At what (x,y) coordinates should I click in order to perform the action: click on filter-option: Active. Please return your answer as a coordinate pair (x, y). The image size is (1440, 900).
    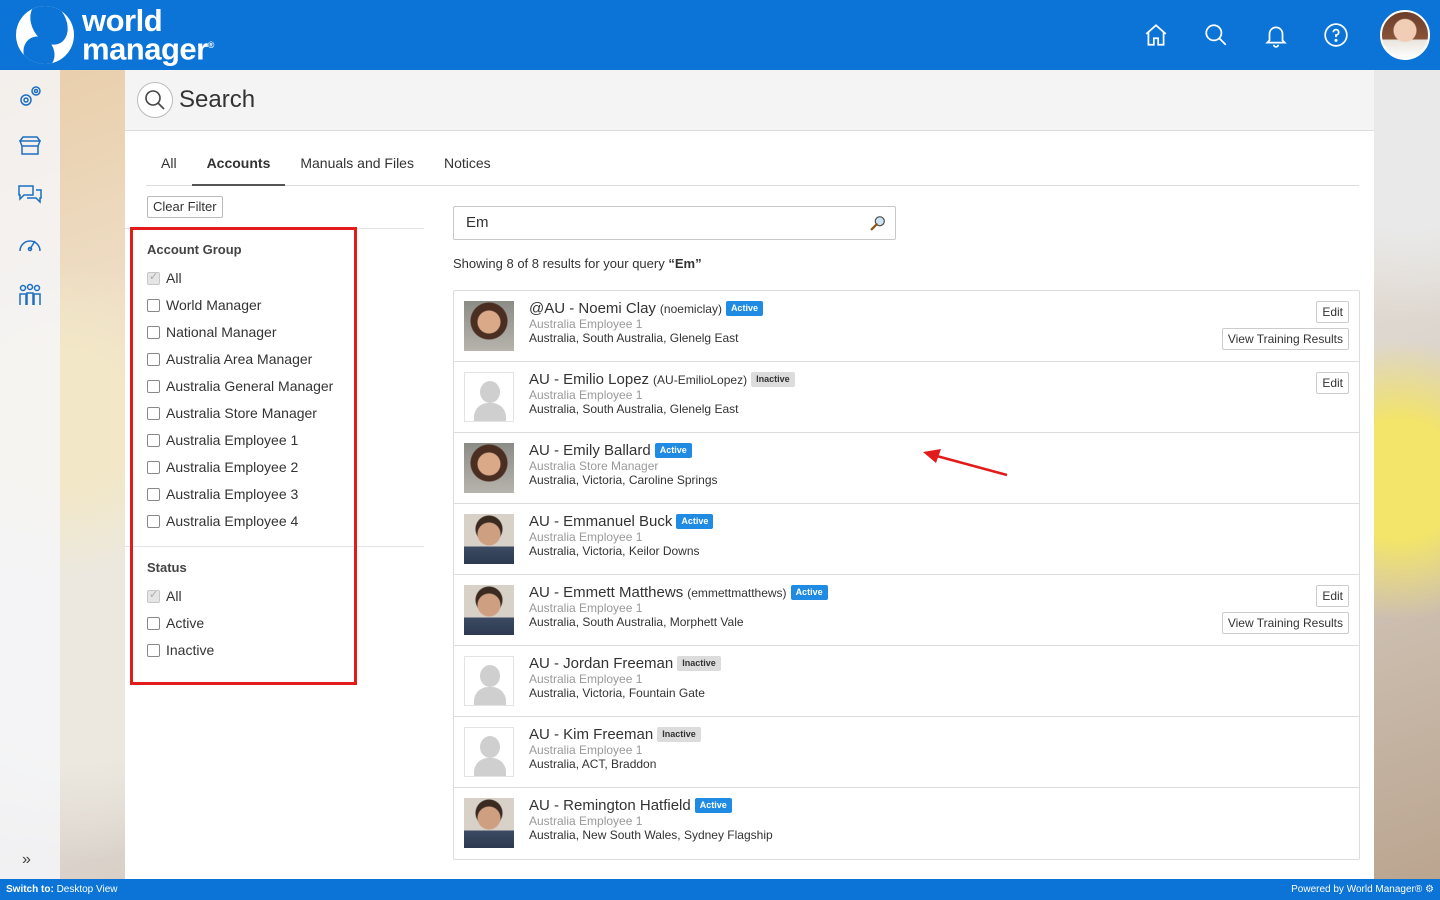
    Looking at the image, I should click on (175, 623).